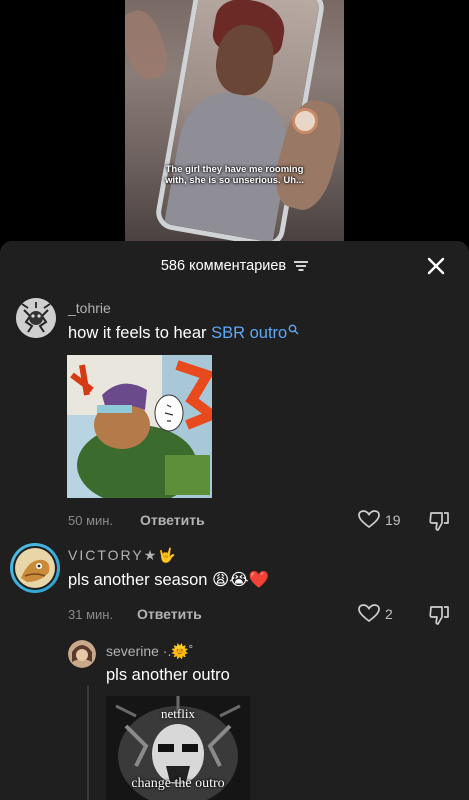  What do you see at coordinates (389, 613) in the screenshot?
I see `like-count: 2` at bounding box center [389, 613].